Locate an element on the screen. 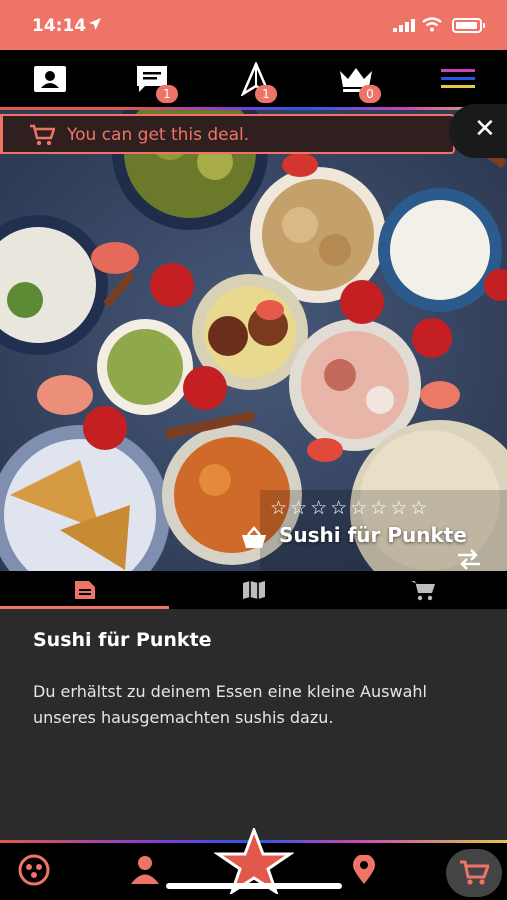 Image resolution: width=507 pixels, height=900 pixels. coins-icon is located at coordinates (34, 870).